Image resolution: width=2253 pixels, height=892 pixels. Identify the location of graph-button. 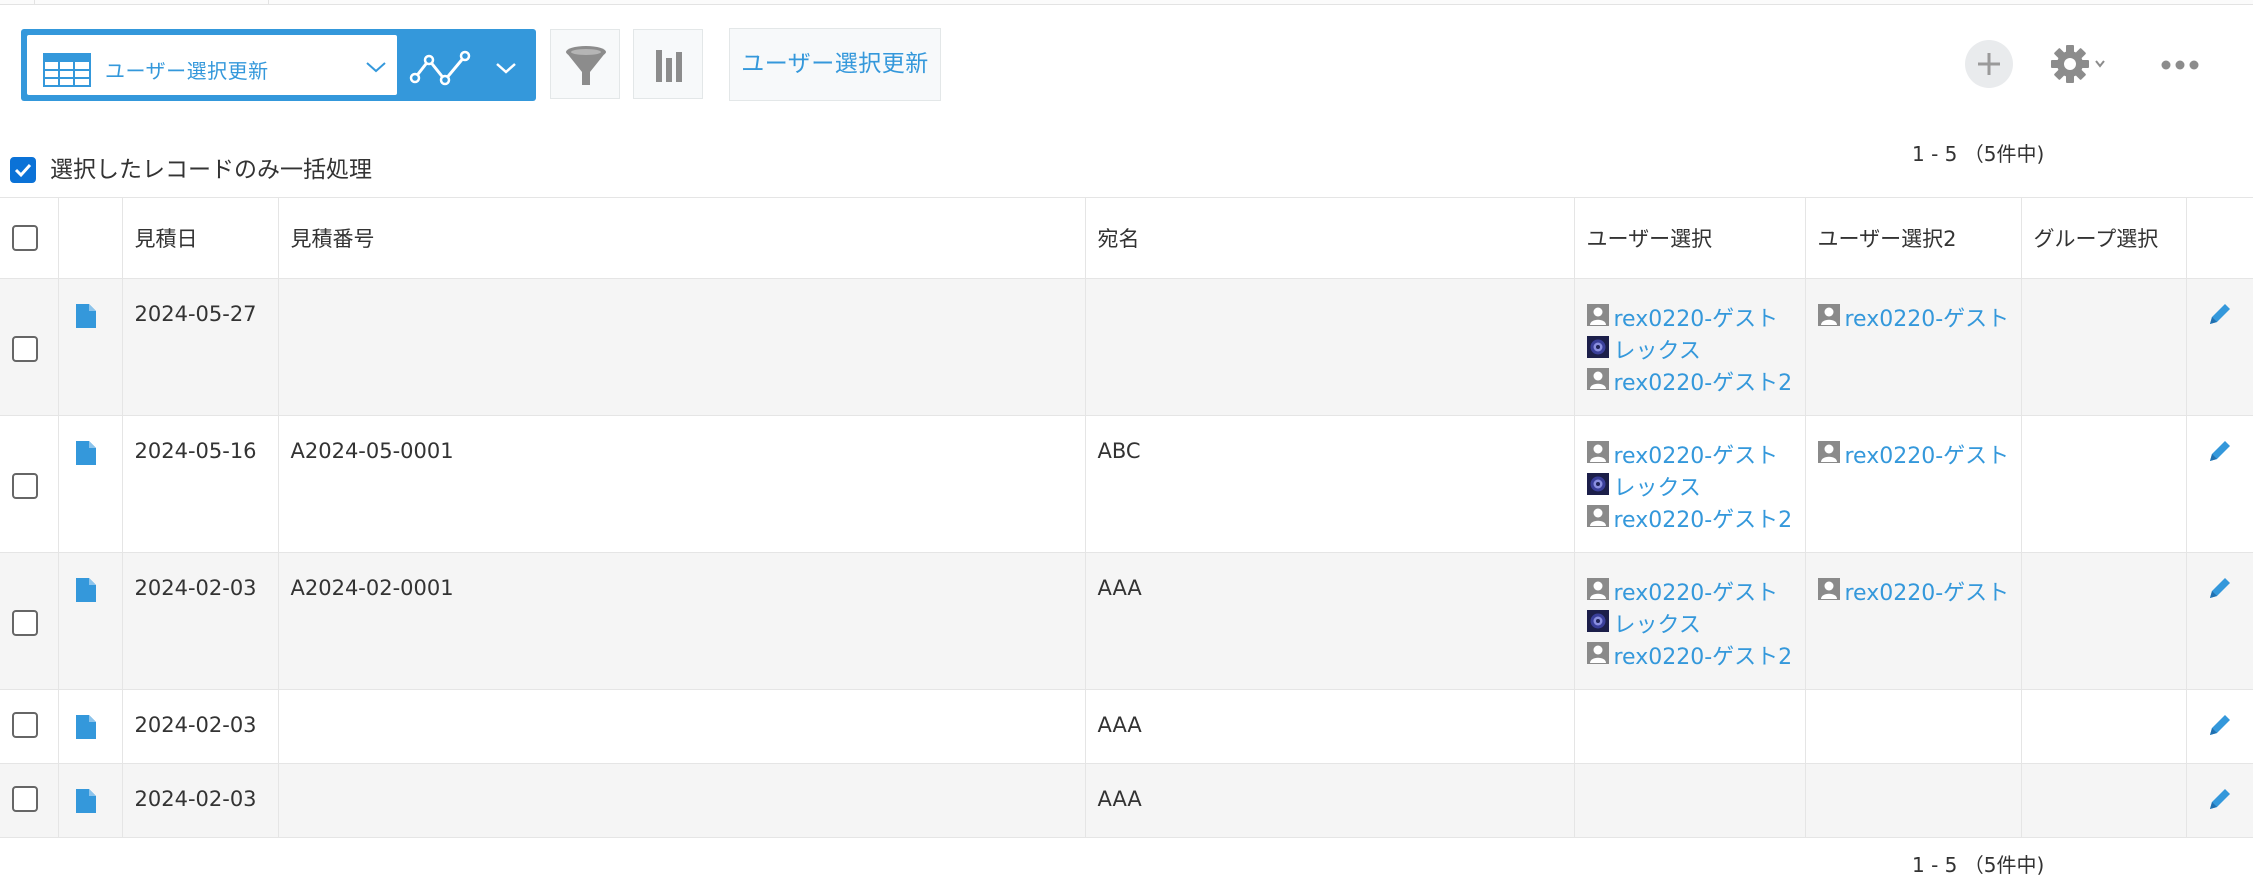
(668, 64).